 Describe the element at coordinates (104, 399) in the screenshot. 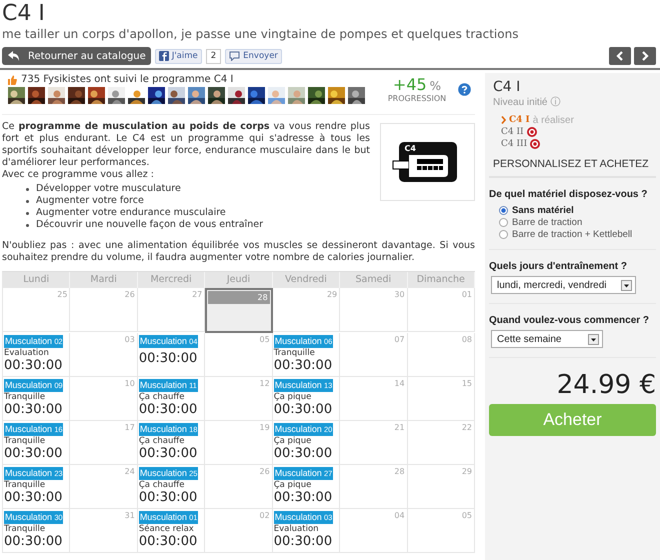

I see `day-cell: 10` at that location.